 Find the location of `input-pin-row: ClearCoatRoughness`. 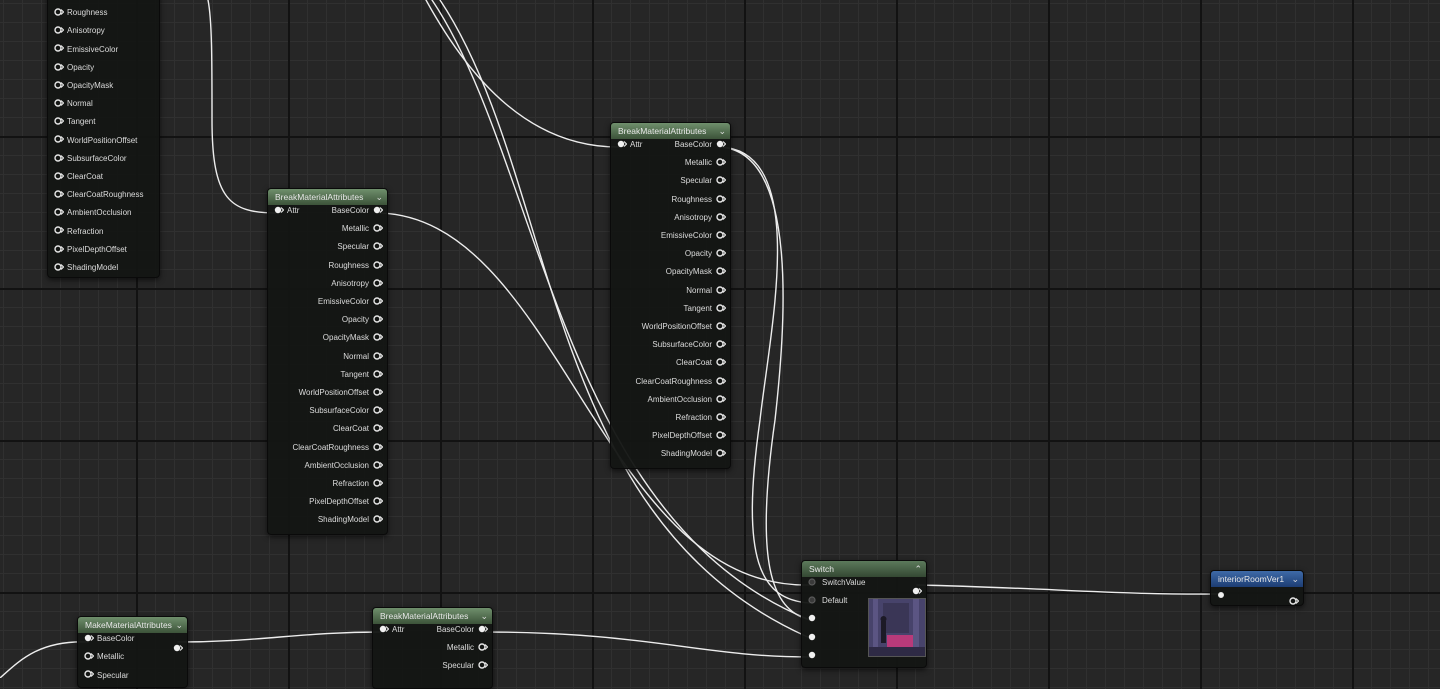

input-pin-row: ClearCoatRoughness is located at coordinates (99, 199).